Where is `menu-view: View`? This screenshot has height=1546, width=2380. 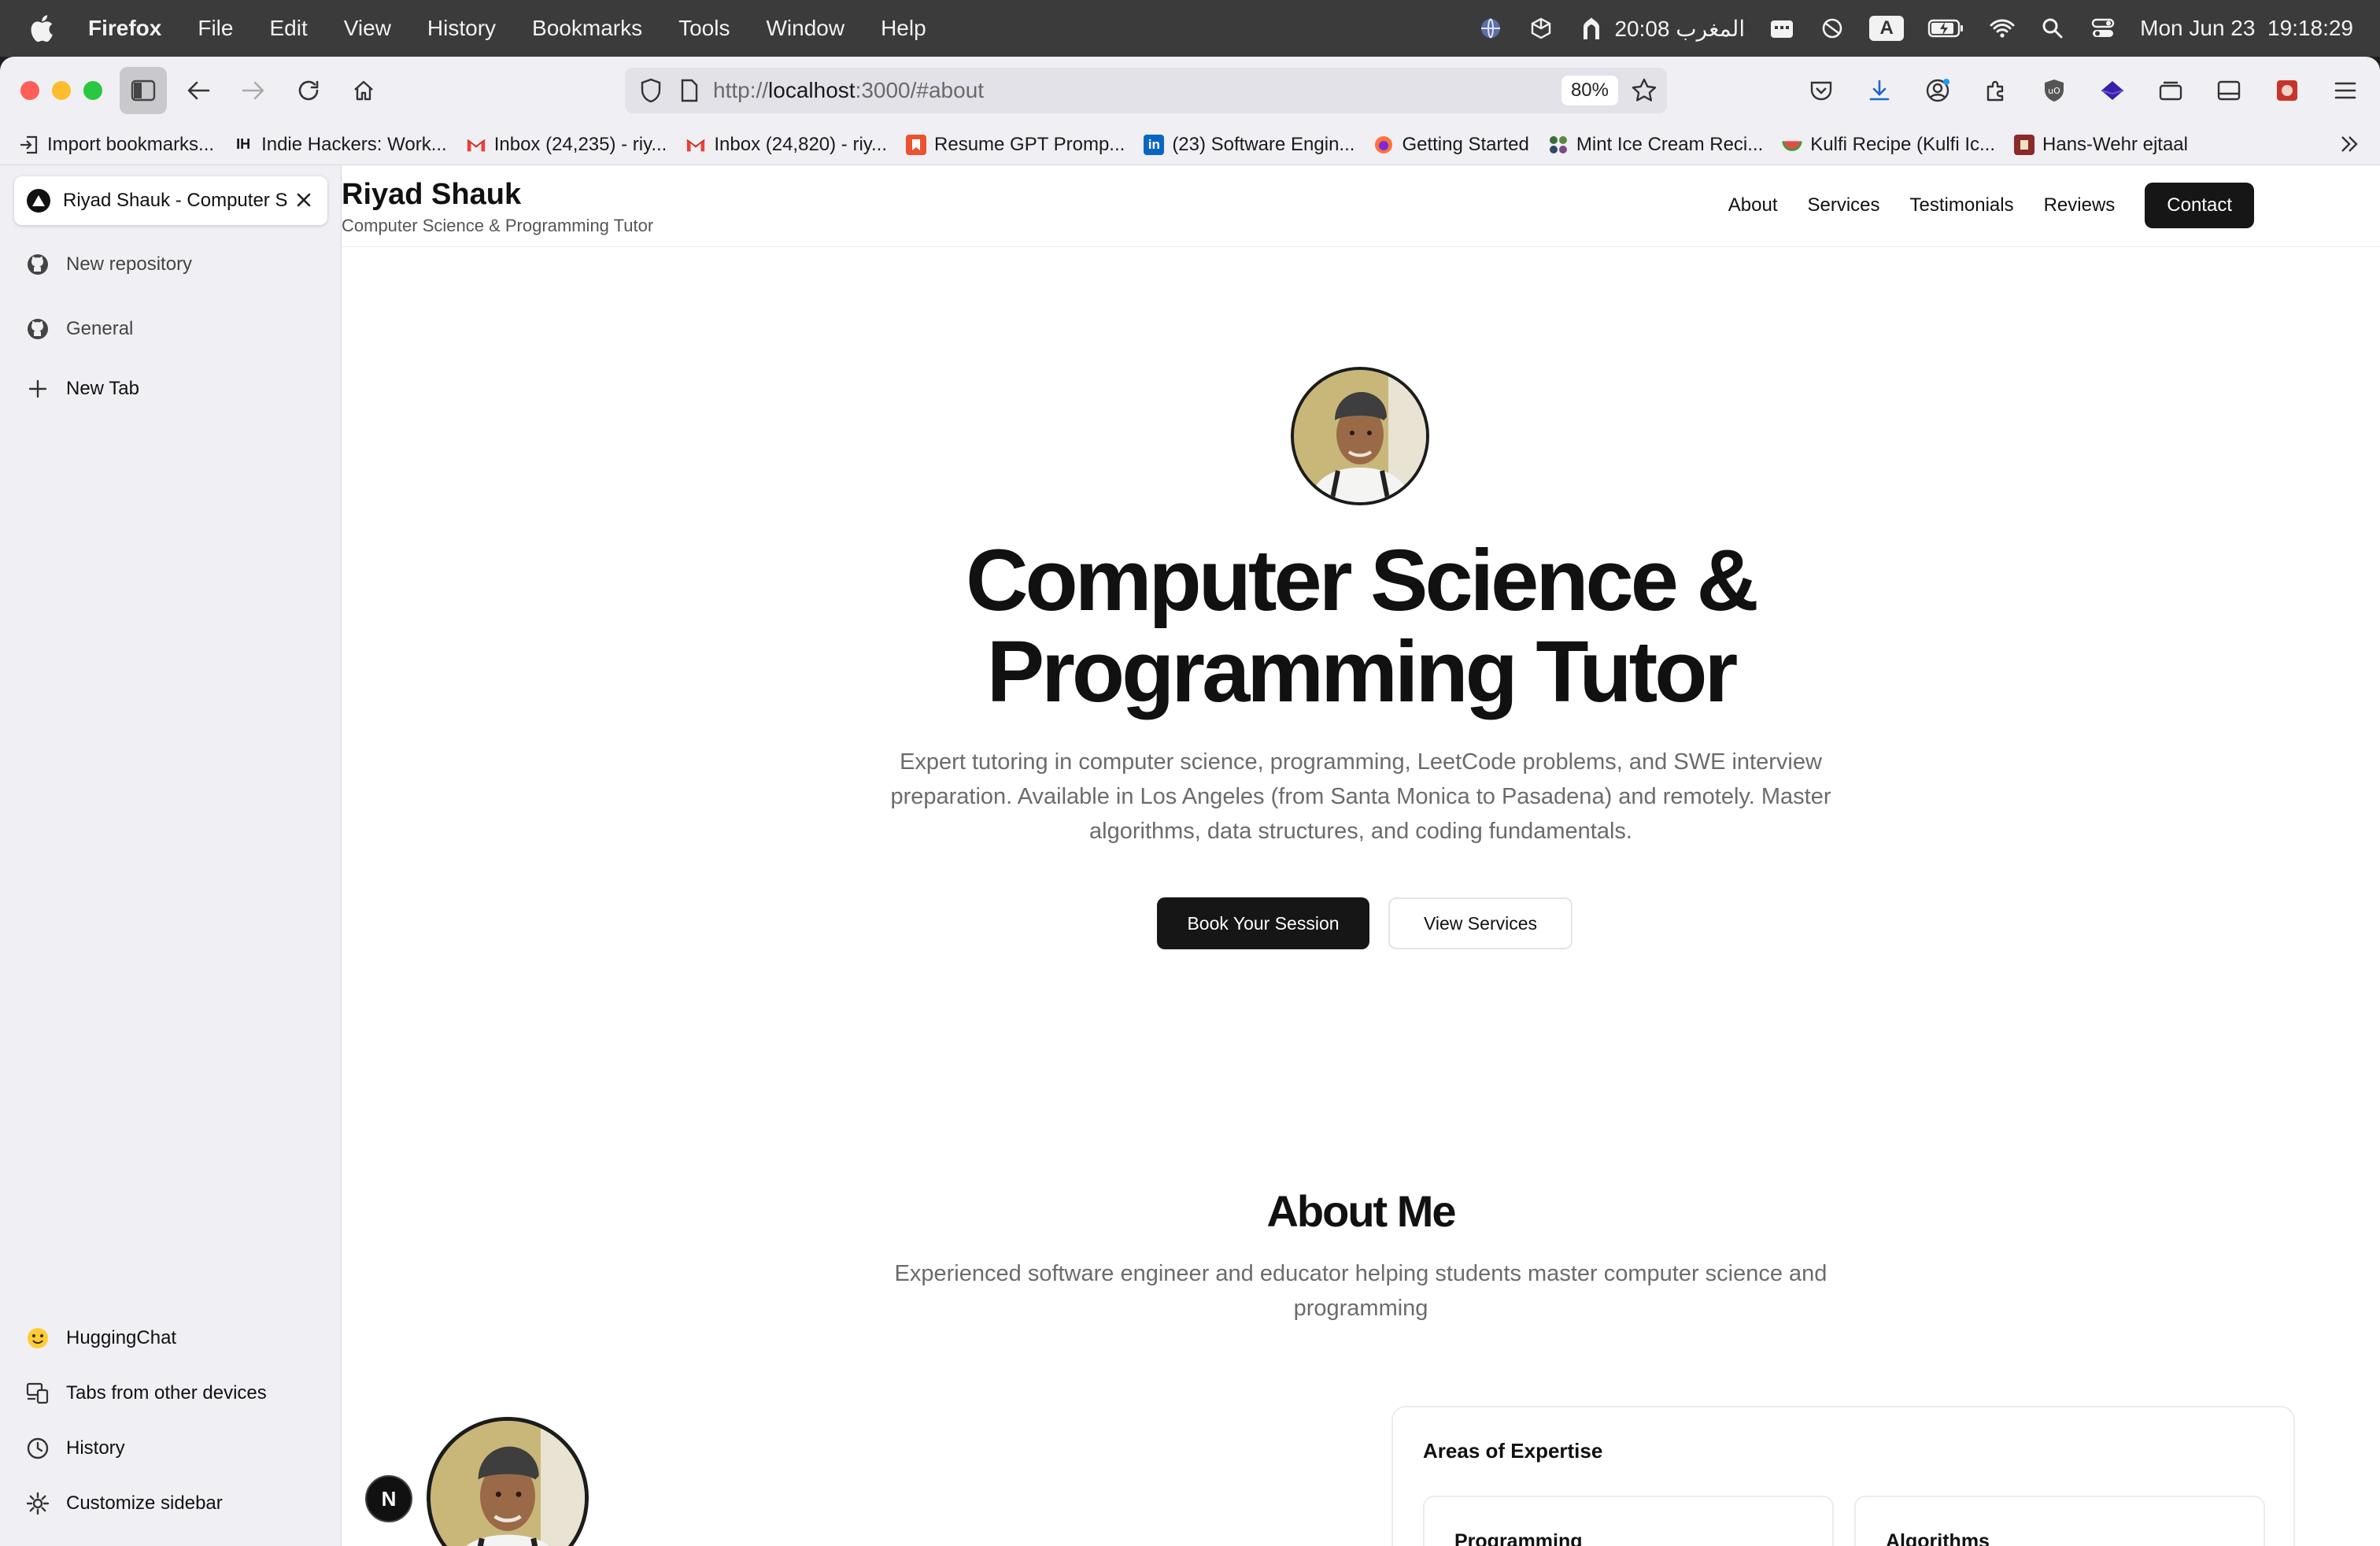 menu-view: View is located at coordinates (367, 28).